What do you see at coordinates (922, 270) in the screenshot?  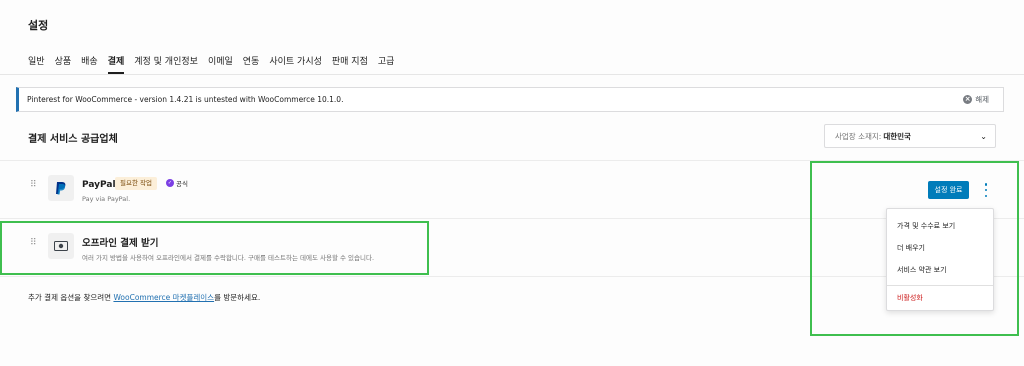 I see `menu-item-view-terms: 서비스 약관 보기` at bounding box center [922, 270].